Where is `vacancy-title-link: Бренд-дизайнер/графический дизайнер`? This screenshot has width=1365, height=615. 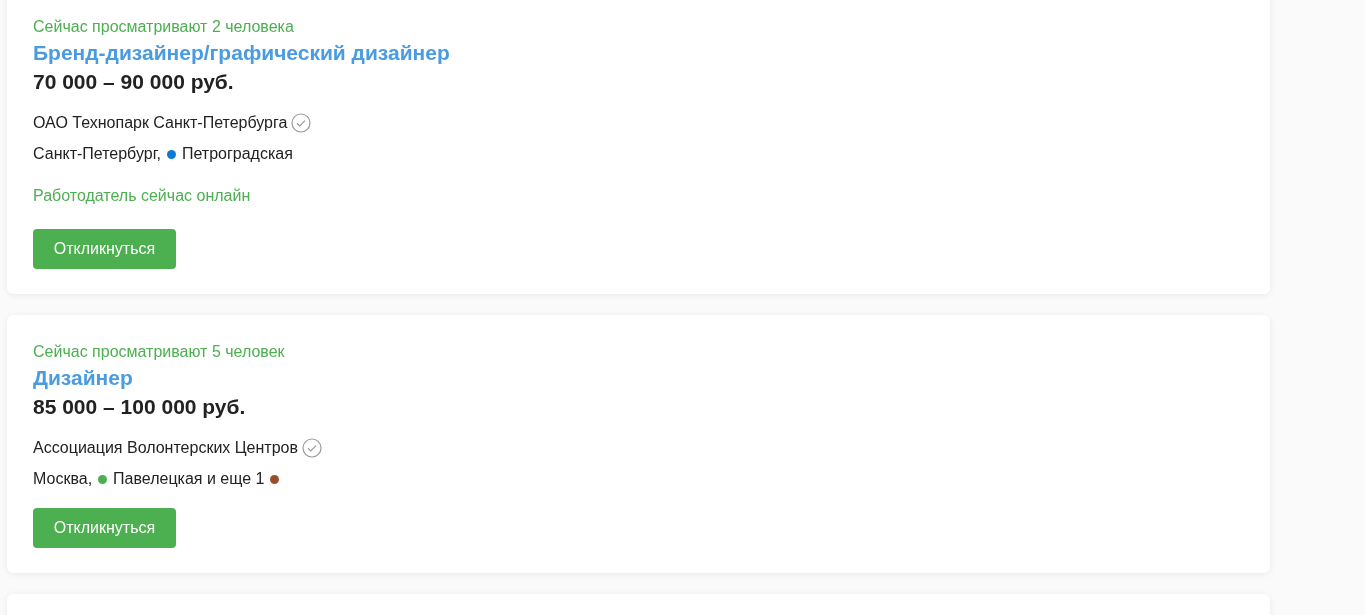
vacancy-title-link: Бренд-дизайнер/графический дизайнер is located at coordinates (638, 53).